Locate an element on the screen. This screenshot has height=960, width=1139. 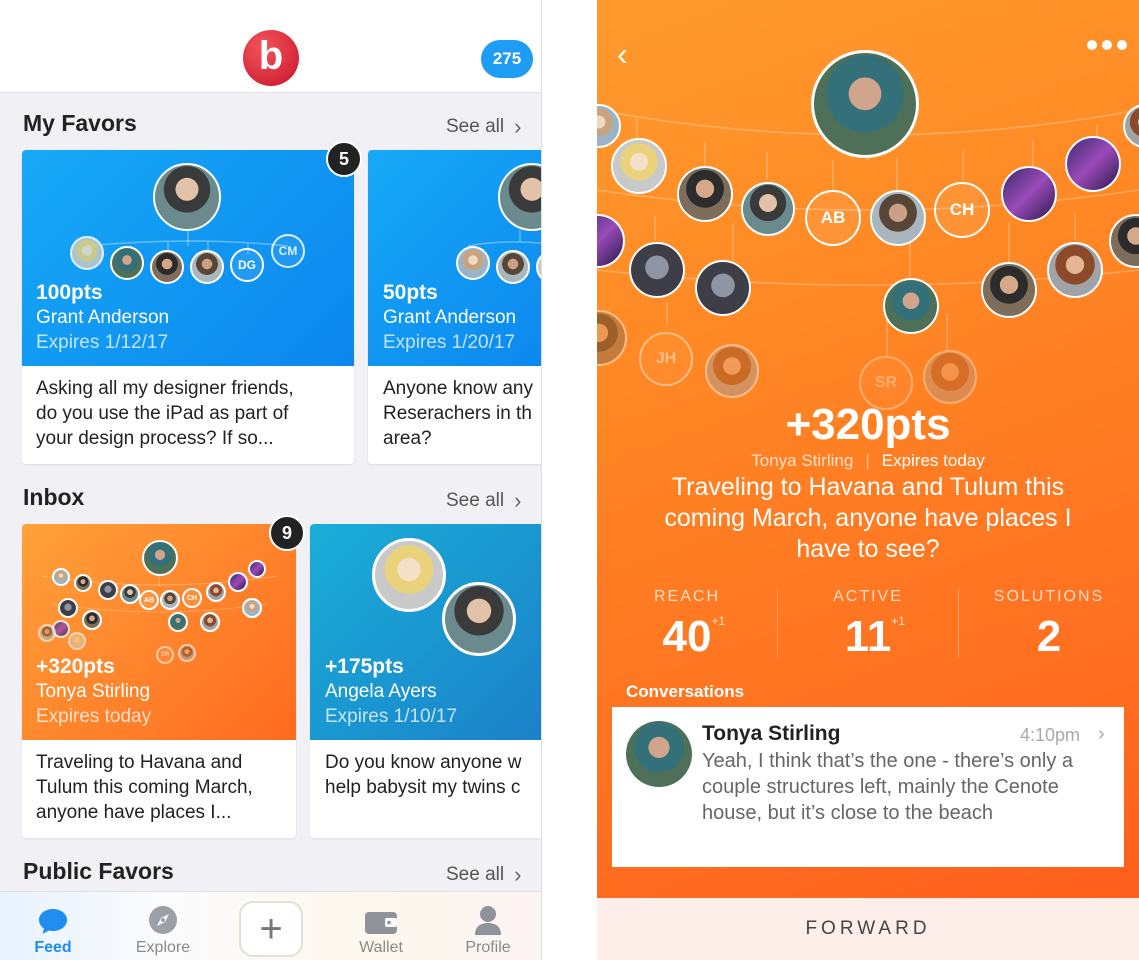
points-badge: 275 is located at coordinates (507, 59).